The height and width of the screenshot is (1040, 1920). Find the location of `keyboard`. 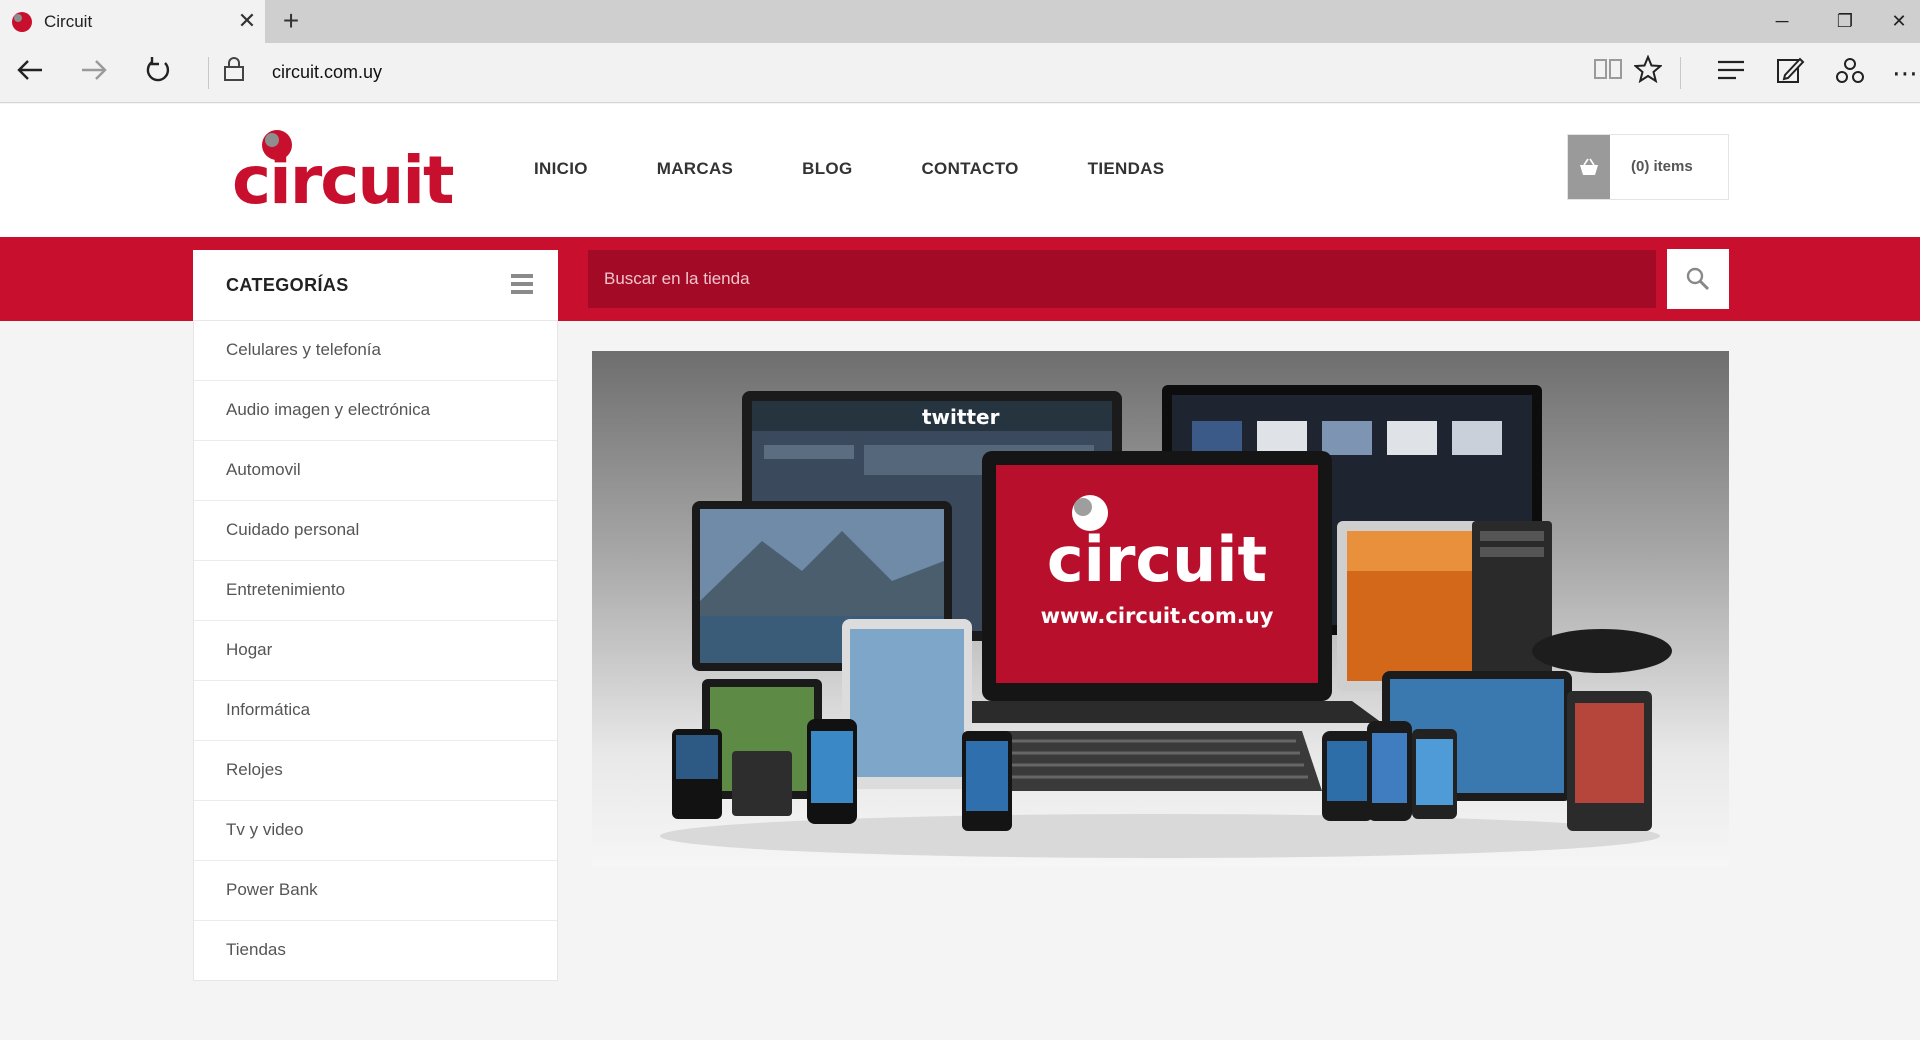

keyboard is located at coordinates (1142, 761).